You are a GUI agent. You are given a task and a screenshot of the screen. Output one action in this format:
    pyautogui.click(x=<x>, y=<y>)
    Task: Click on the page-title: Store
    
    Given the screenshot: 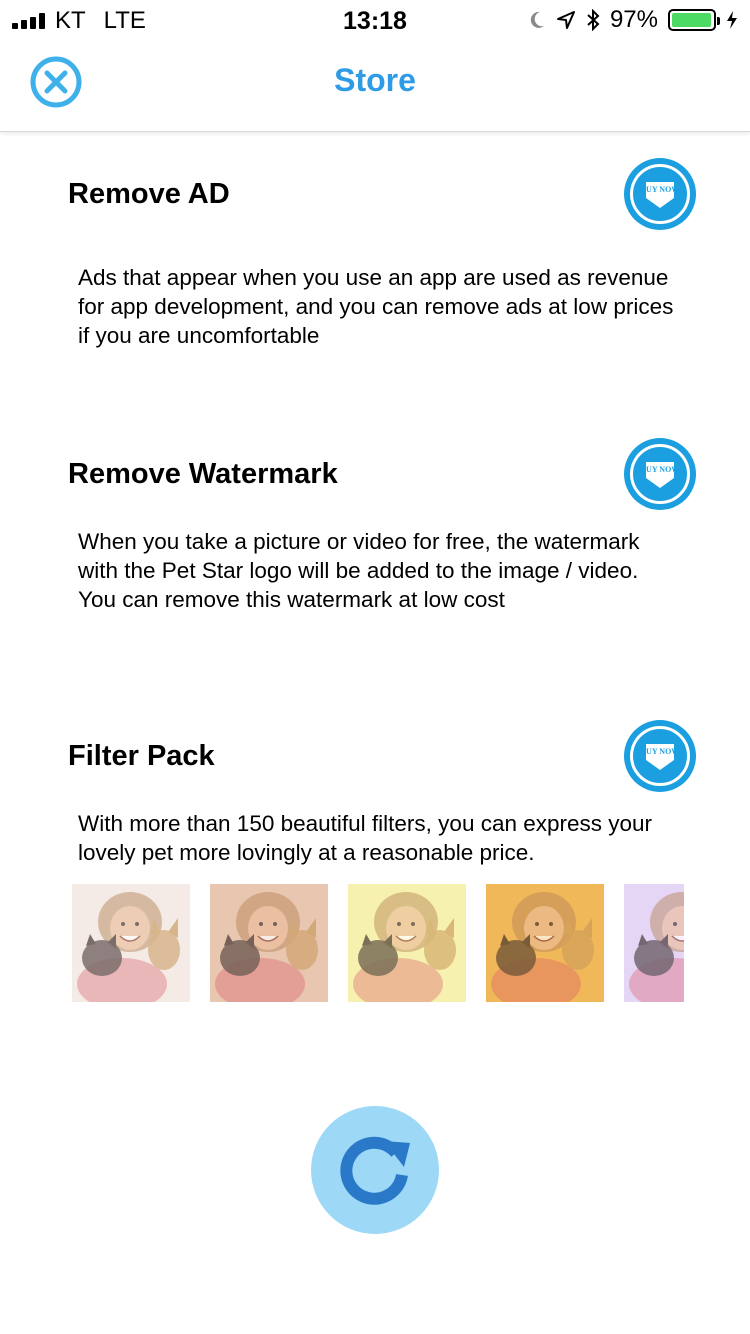 What is the action you would take?
    pyautogui.click(x=375, y=80)
    